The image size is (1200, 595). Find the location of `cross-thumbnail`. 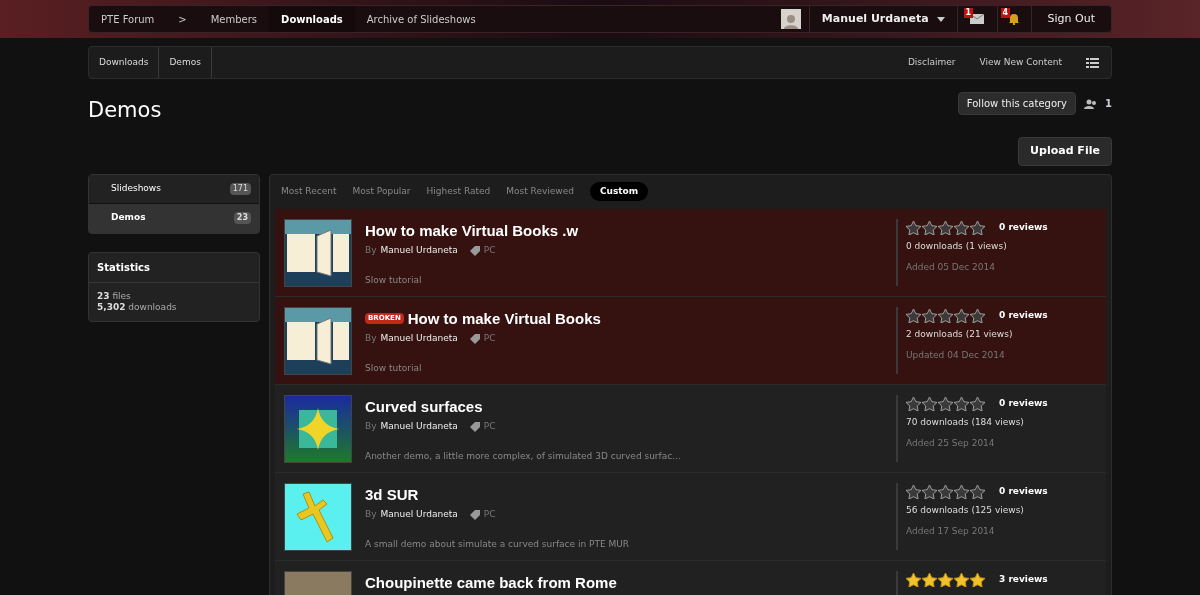

cross-thumbnail is located at coordinates (318, 516).